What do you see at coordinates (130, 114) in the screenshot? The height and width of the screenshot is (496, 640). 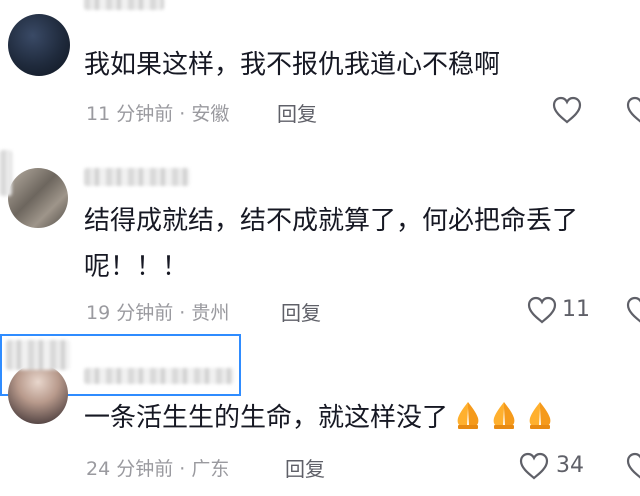 I see `comment-time: 11 分钟前` at bounding box center [130, 114].